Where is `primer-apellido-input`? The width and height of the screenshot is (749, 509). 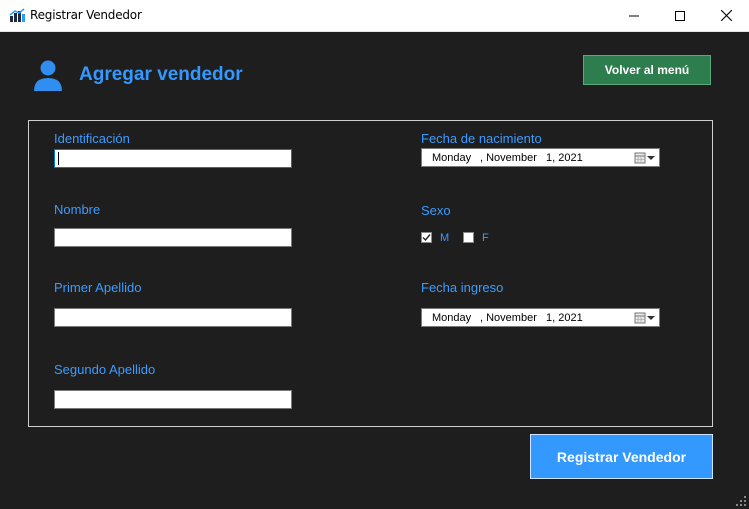 primer-apellido-input is located at coordinates (173, 317).